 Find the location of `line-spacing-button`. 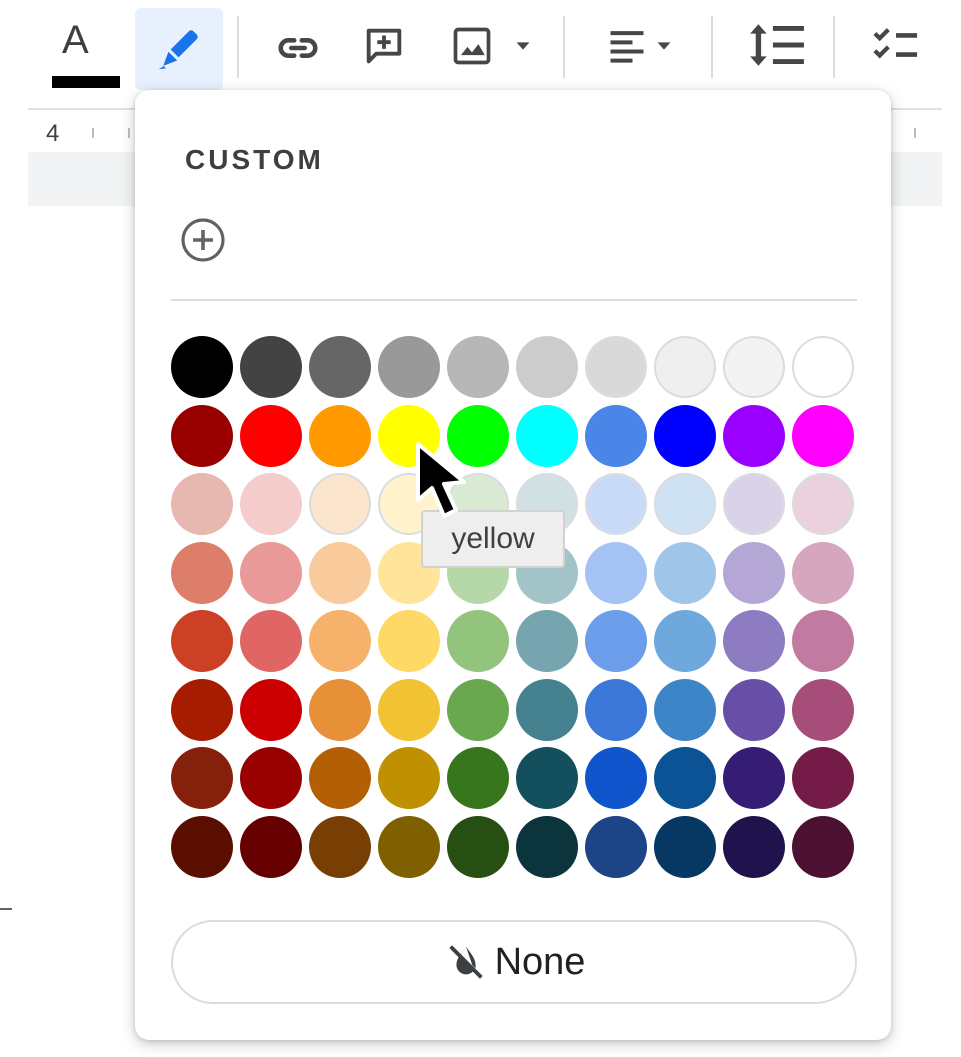

line-spacing-button is located at coordinates (776, 45).